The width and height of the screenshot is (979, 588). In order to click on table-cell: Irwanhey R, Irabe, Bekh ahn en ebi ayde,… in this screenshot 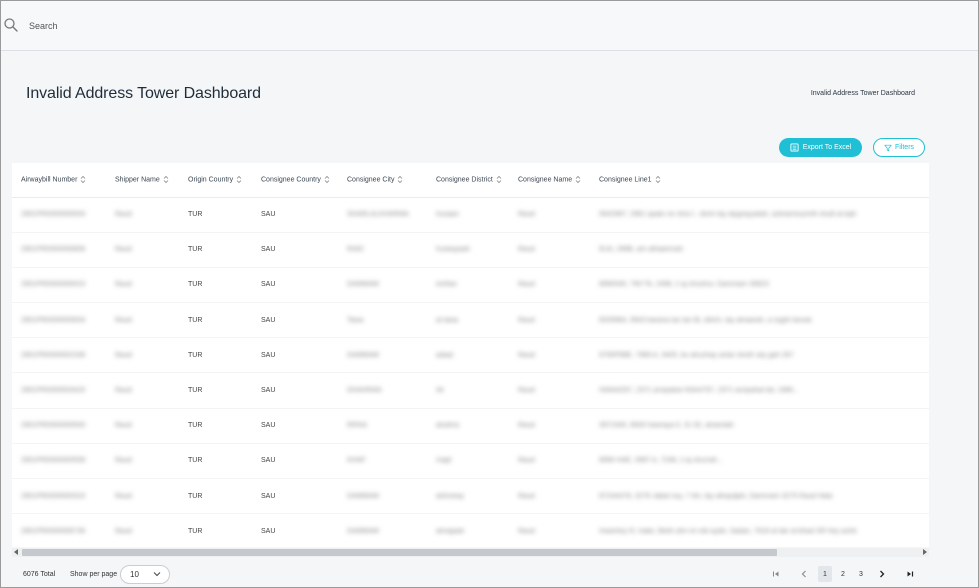, I will do `click(759, 530)`.